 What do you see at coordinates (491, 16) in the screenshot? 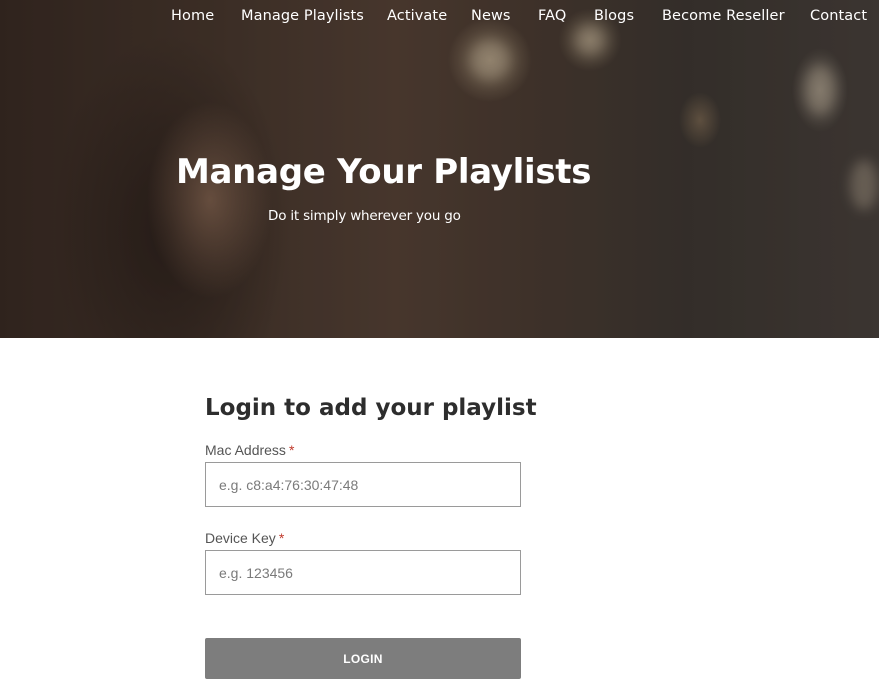
I see `nav-item-news: News` at bounding box center [491, 16].